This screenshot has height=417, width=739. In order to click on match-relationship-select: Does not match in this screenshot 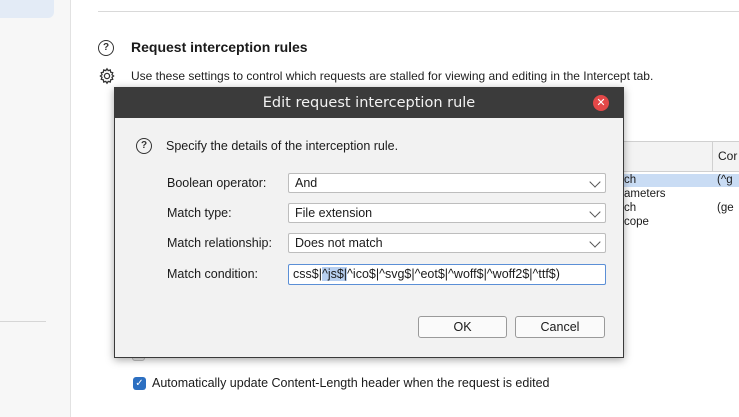, I will do `click(447, 243)`.